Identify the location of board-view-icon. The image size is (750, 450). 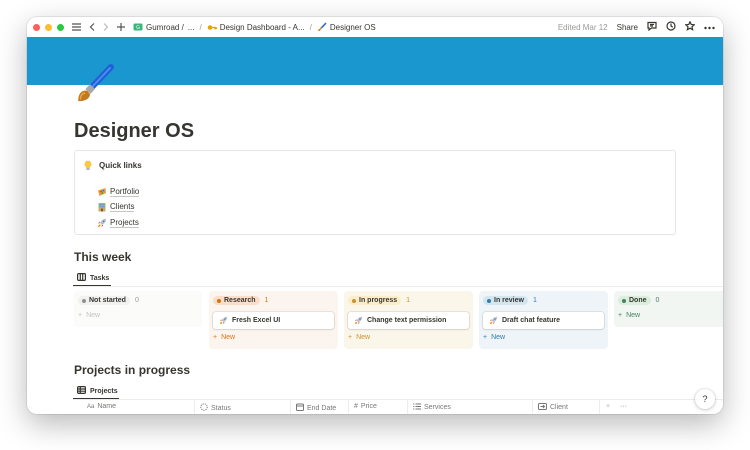
(82, 278).